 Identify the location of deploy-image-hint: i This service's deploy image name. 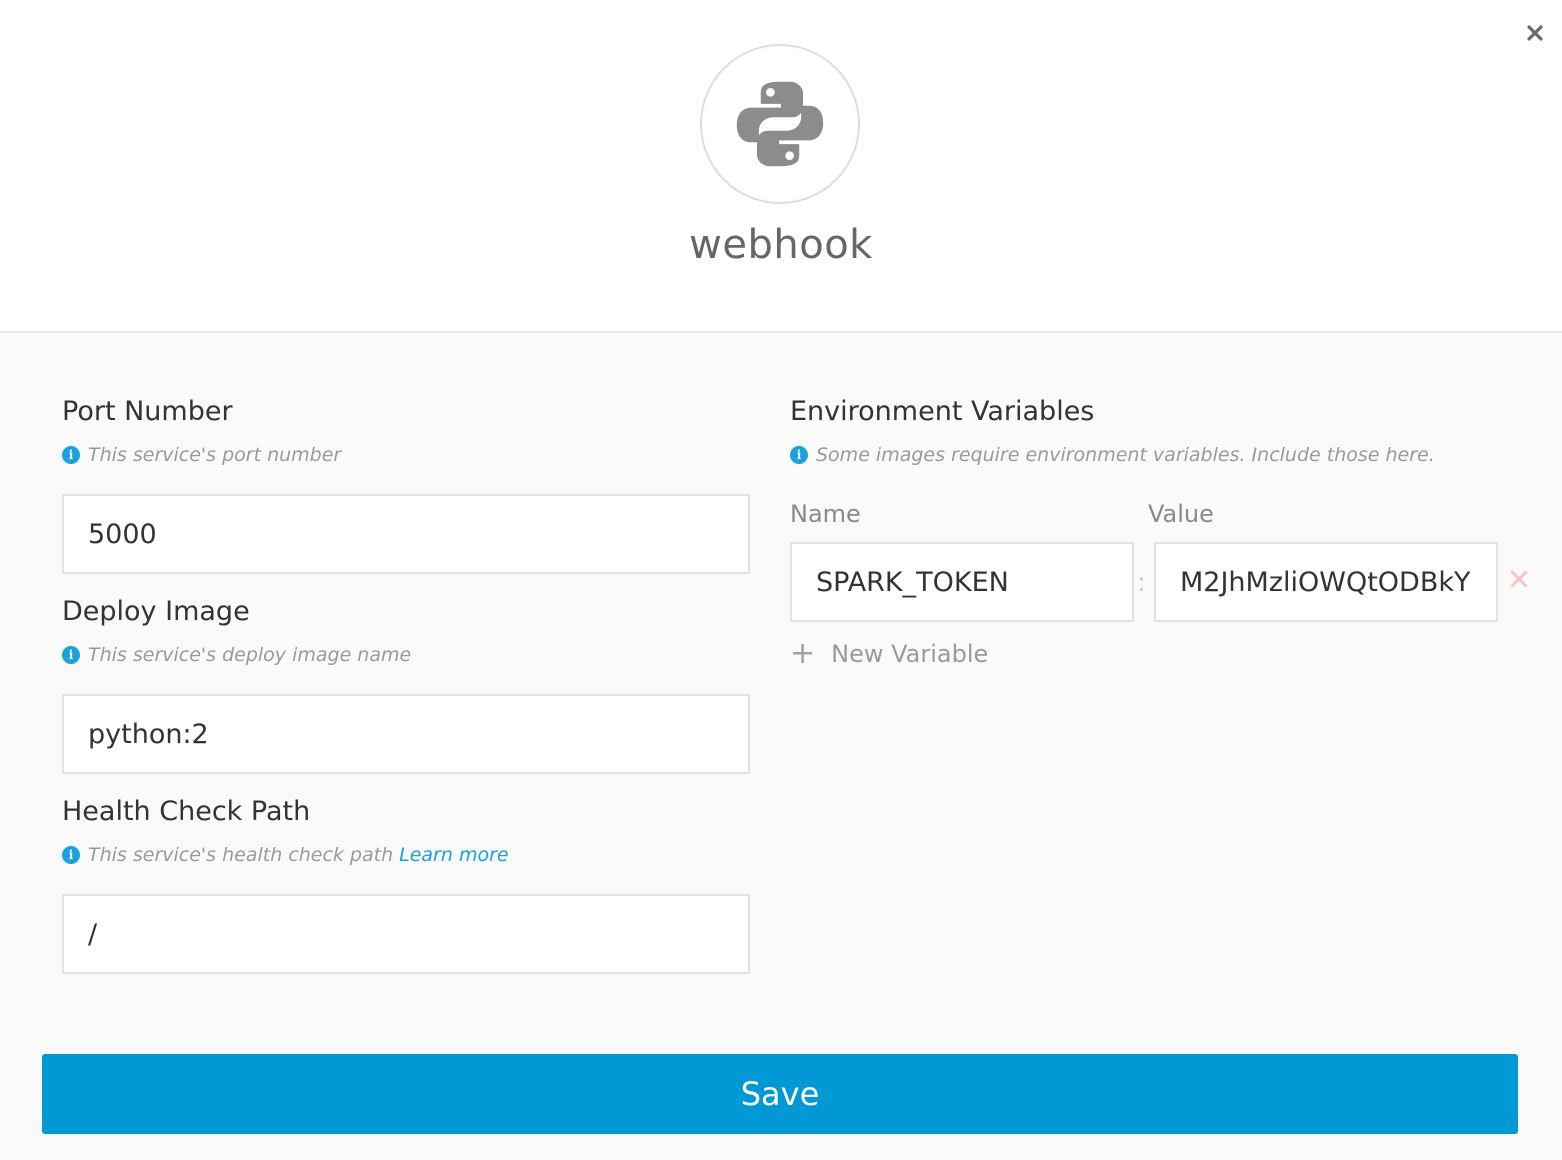
(236, 655).